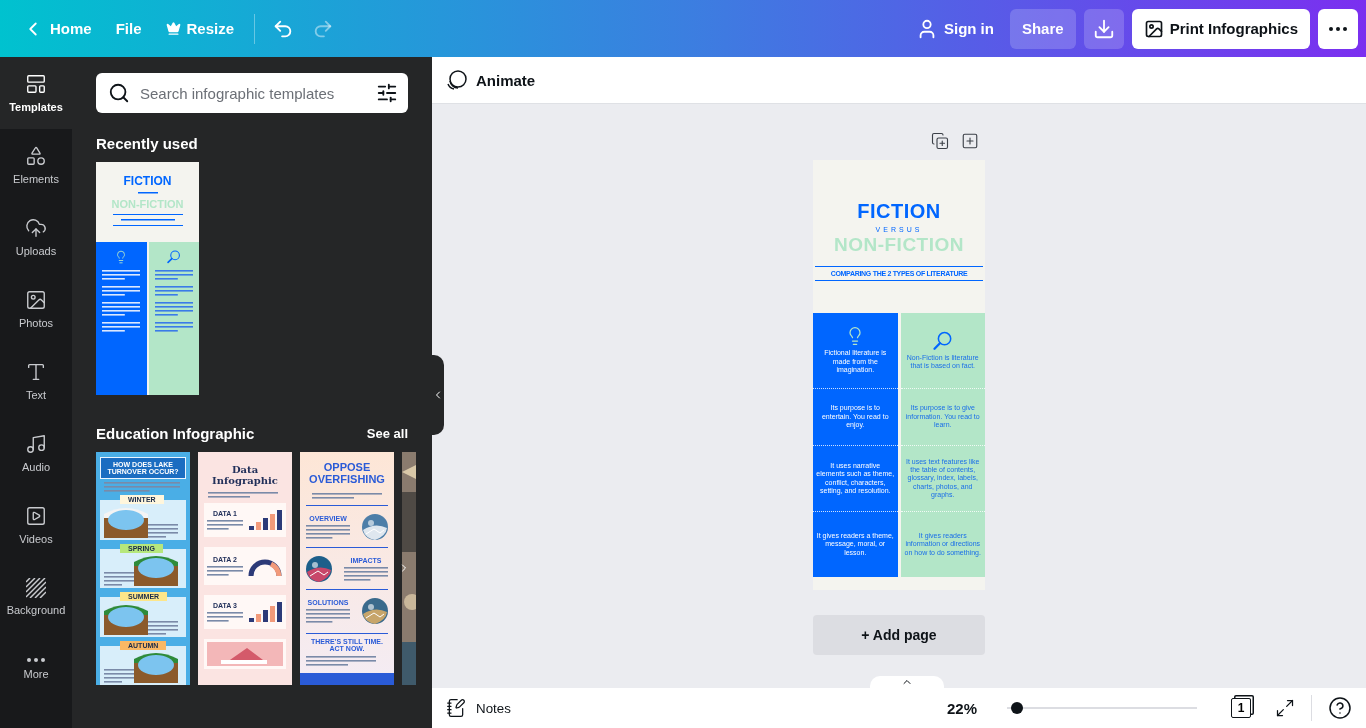 This screenshot has height=728, width=1366. I want to click on diagonal-lines-icon, so click(36, 588).